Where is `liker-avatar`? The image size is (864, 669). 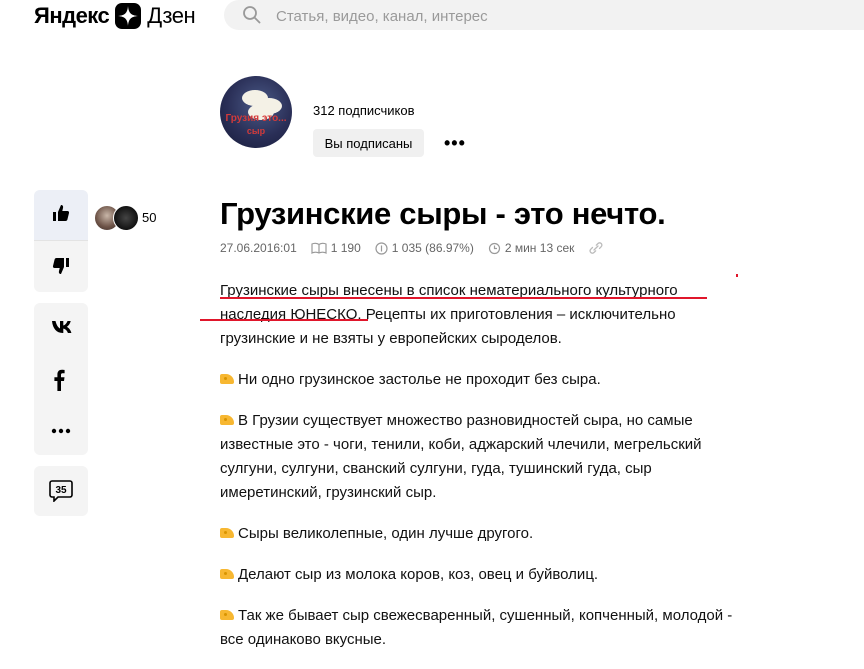 liker-avatar is located at coordinates (126, 218).